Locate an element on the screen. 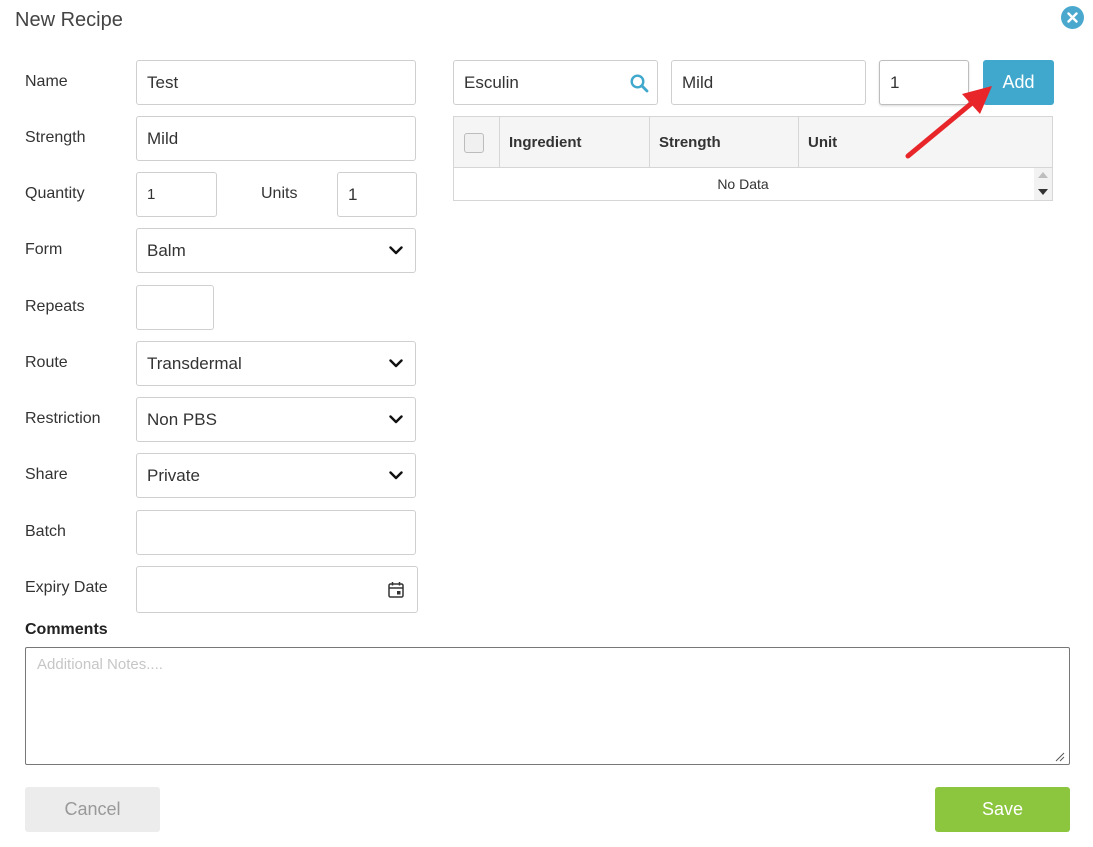 This screenshot has width=1093, height=847. expiry-date-input is located at coordinates (277, 589).